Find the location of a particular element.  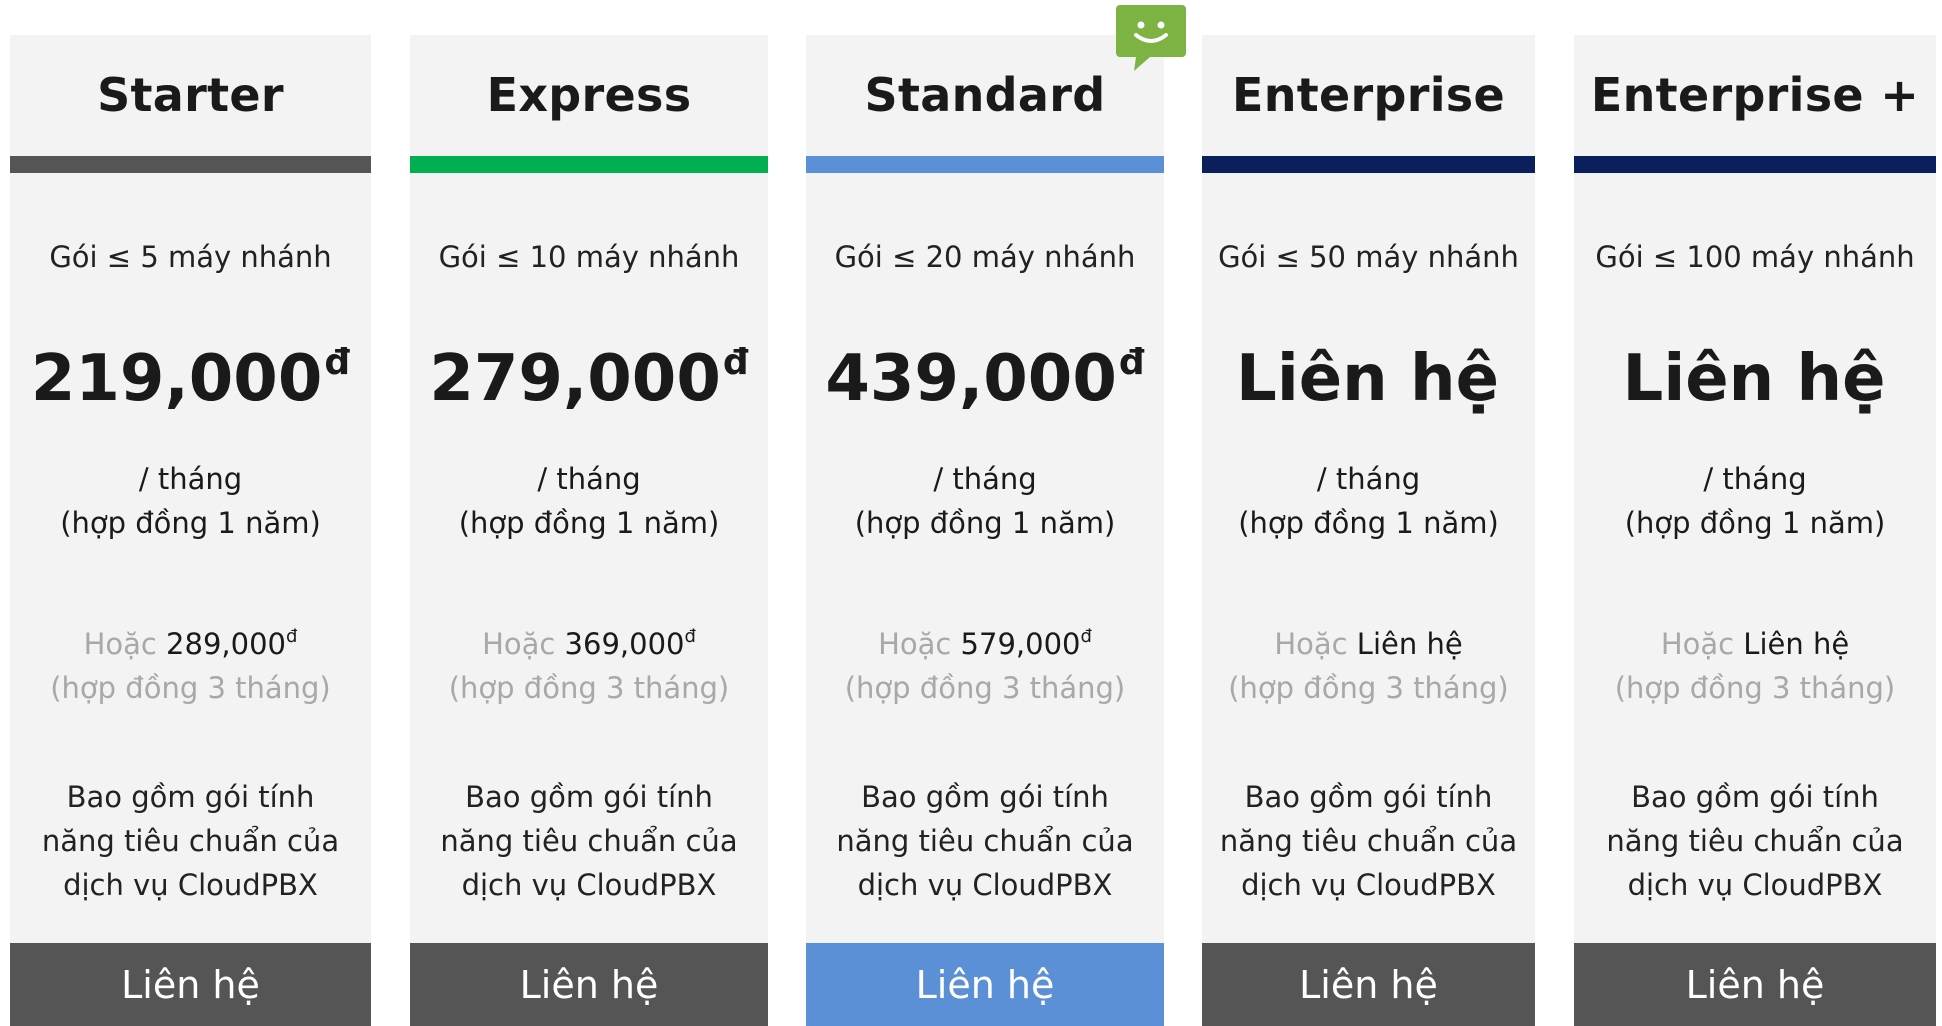

plan-title: Enterprise + is located at coordinates (1755, 95).